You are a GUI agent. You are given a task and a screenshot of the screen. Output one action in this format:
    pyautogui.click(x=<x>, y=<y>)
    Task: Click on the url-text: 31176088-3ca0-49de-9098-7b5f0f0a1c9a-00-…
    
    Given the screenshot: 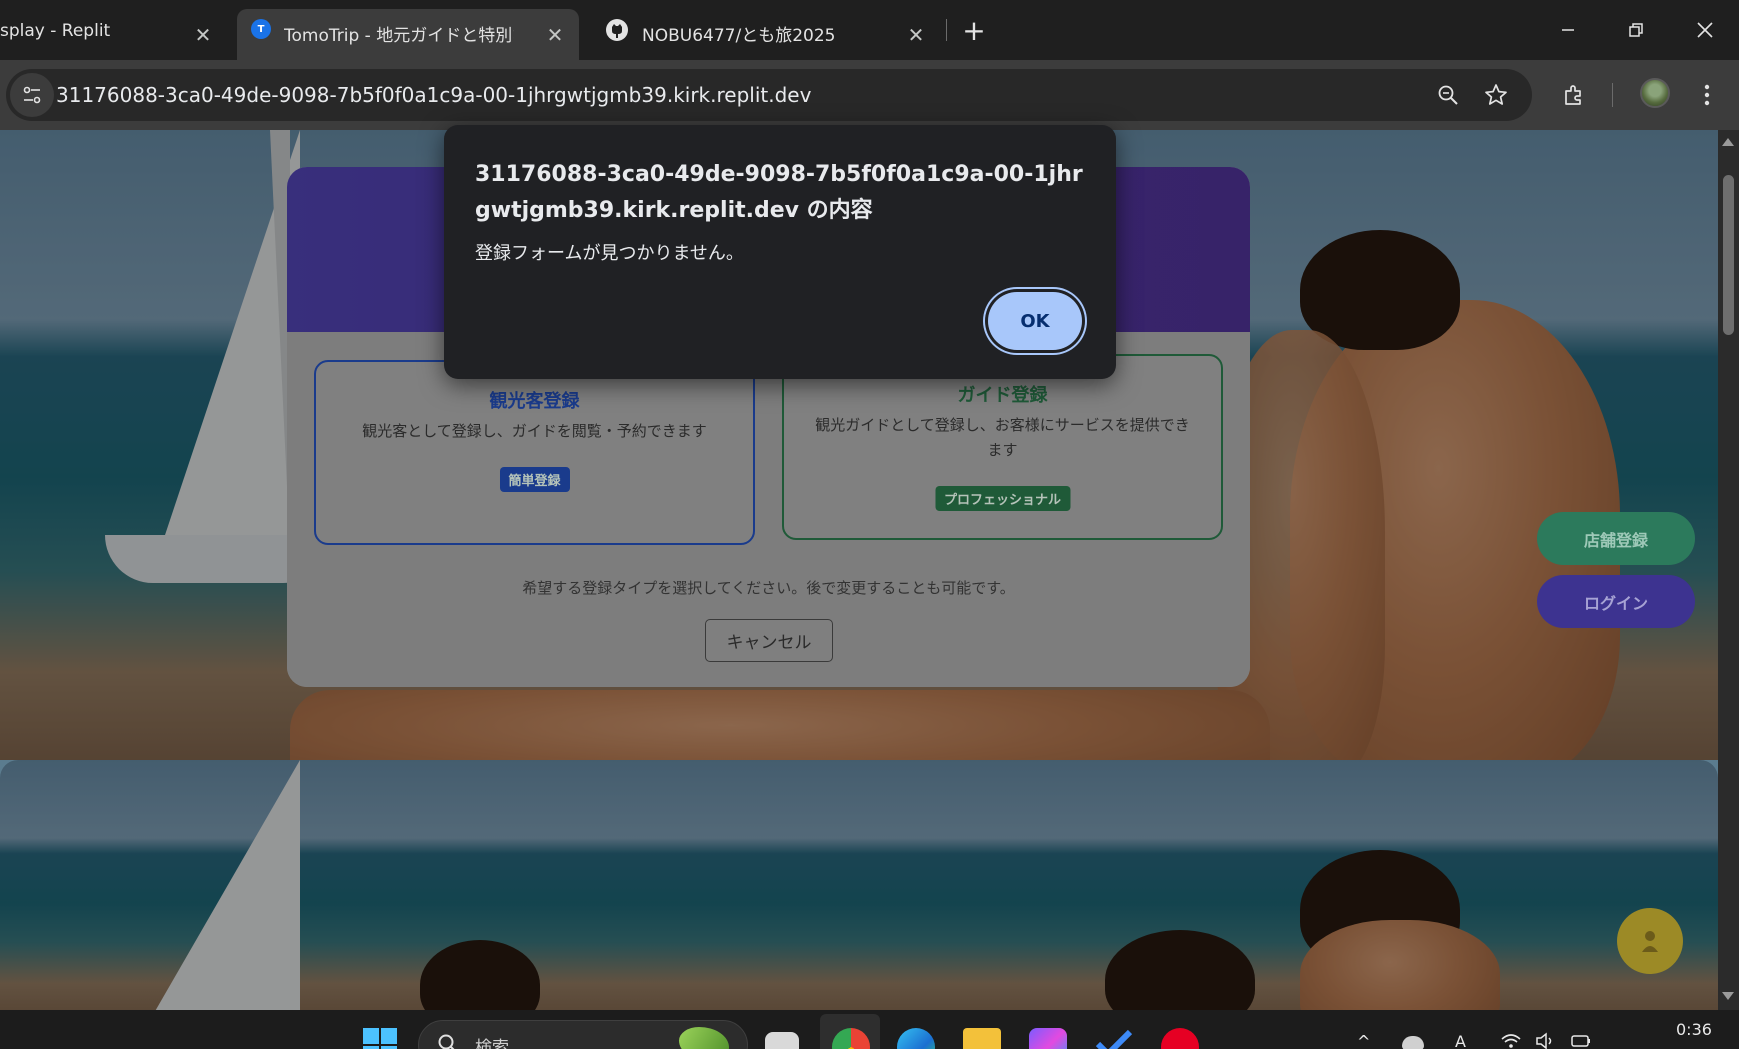 What is the action you would take?
    pyautogui.click(x=433, y=95)
    